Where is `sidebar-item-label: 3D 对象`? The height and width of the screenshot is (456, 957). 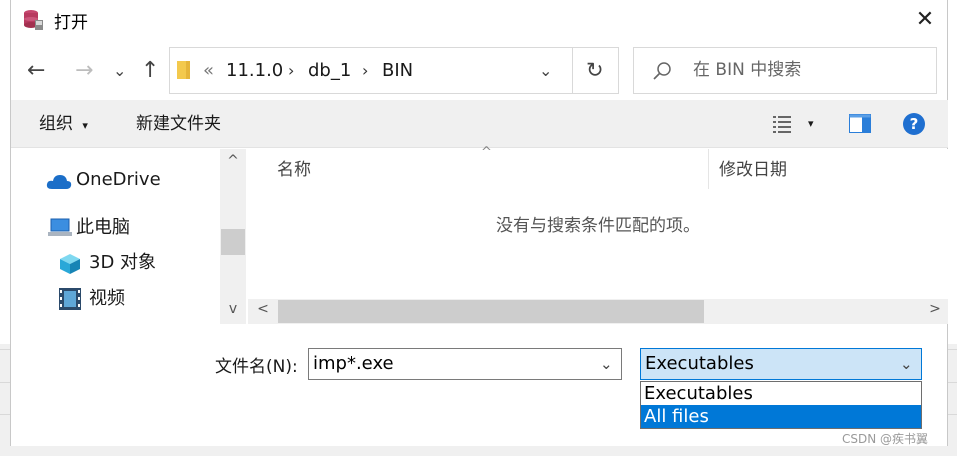
sidebar-item-label: 3D 对象 is located at coordinates (123, 262).